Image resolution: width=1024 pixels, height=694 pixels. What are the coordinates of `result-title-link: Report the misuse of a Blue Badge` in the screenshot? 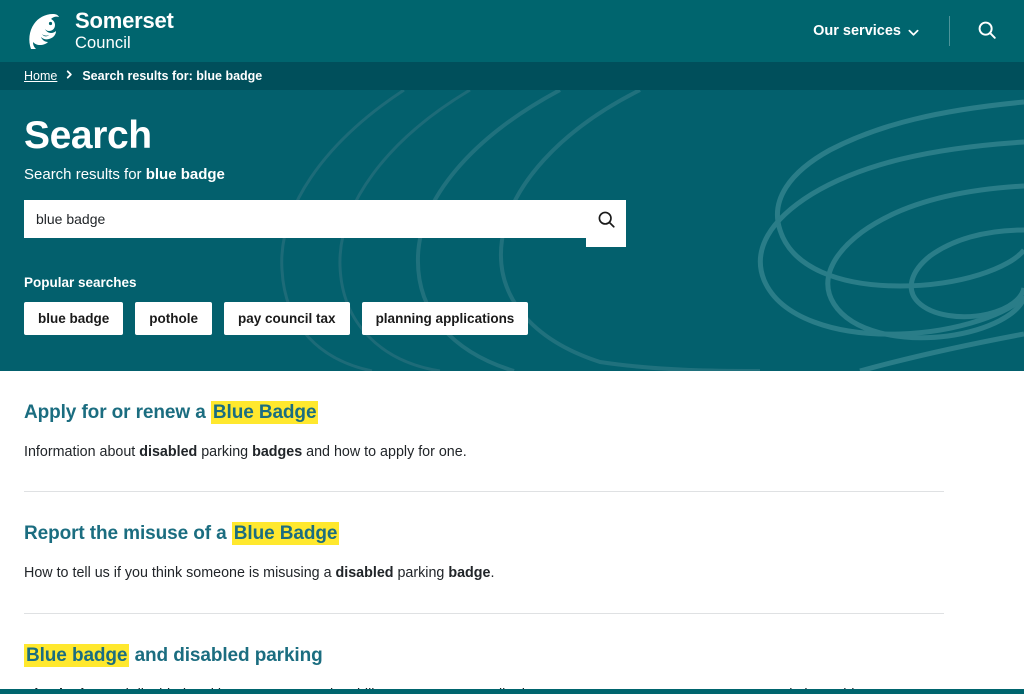 It's located at (182, 534).